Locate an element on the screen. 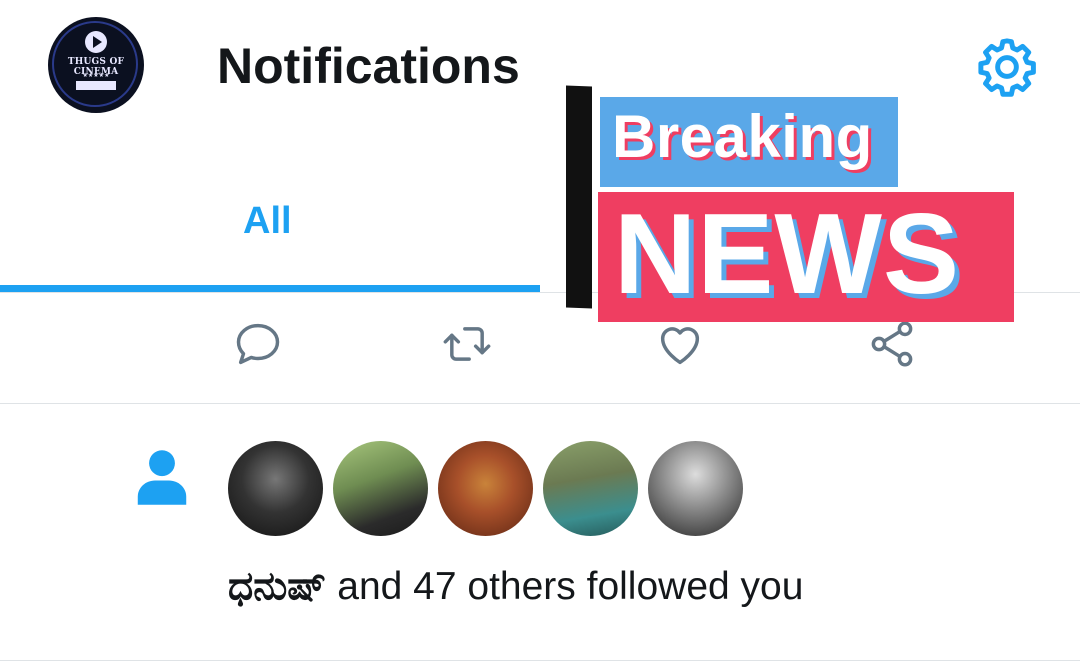  active-tab-indicator is located at coordinates (270, 288).